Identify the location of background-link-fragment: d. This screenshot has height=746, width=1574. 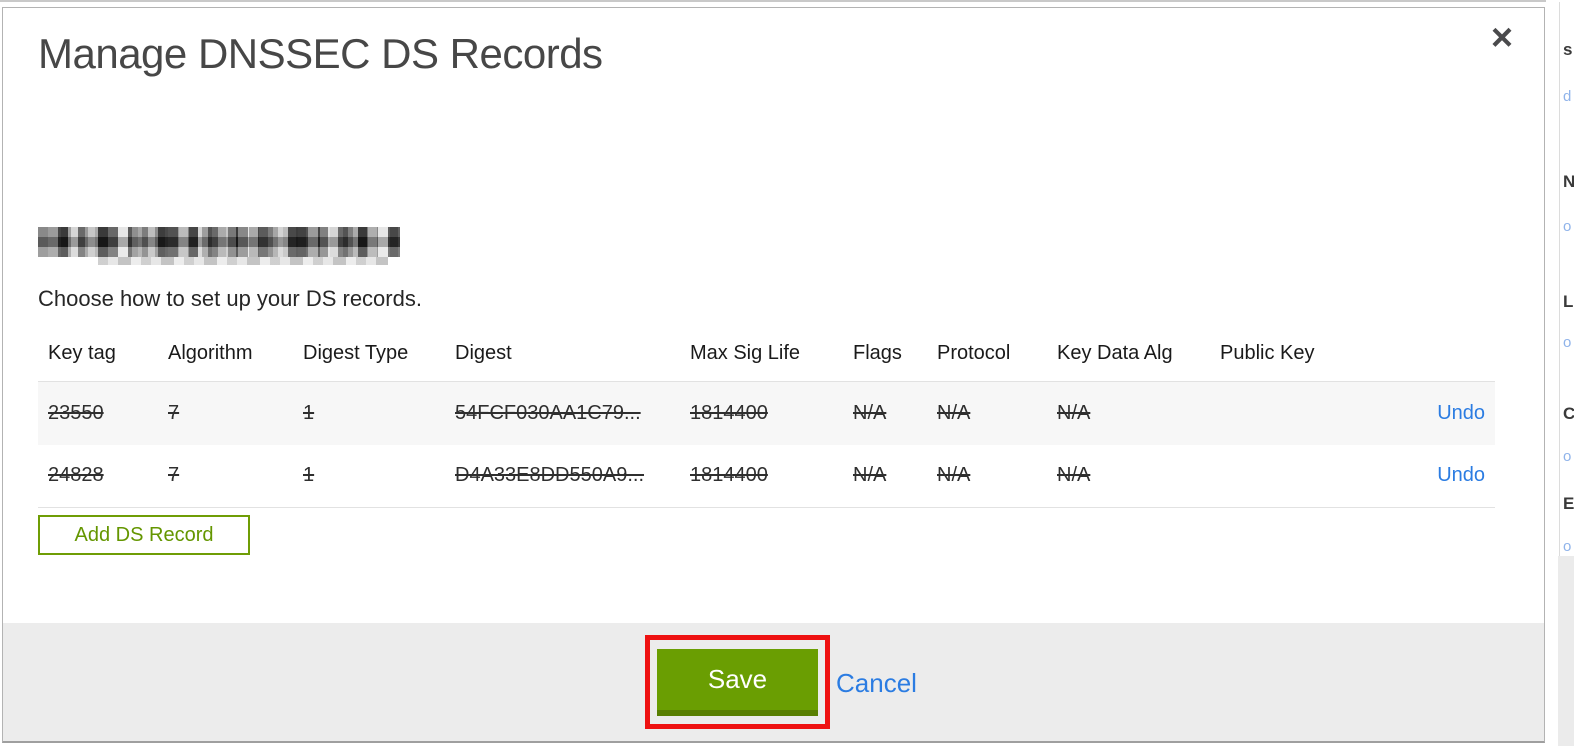
(1567, 96).